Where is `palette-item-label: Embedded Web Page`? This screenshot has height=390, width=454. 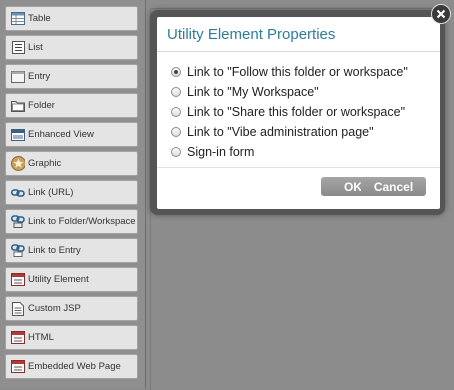
palette-item-label: Embedded Web Page is located at coordinates (74, 366).